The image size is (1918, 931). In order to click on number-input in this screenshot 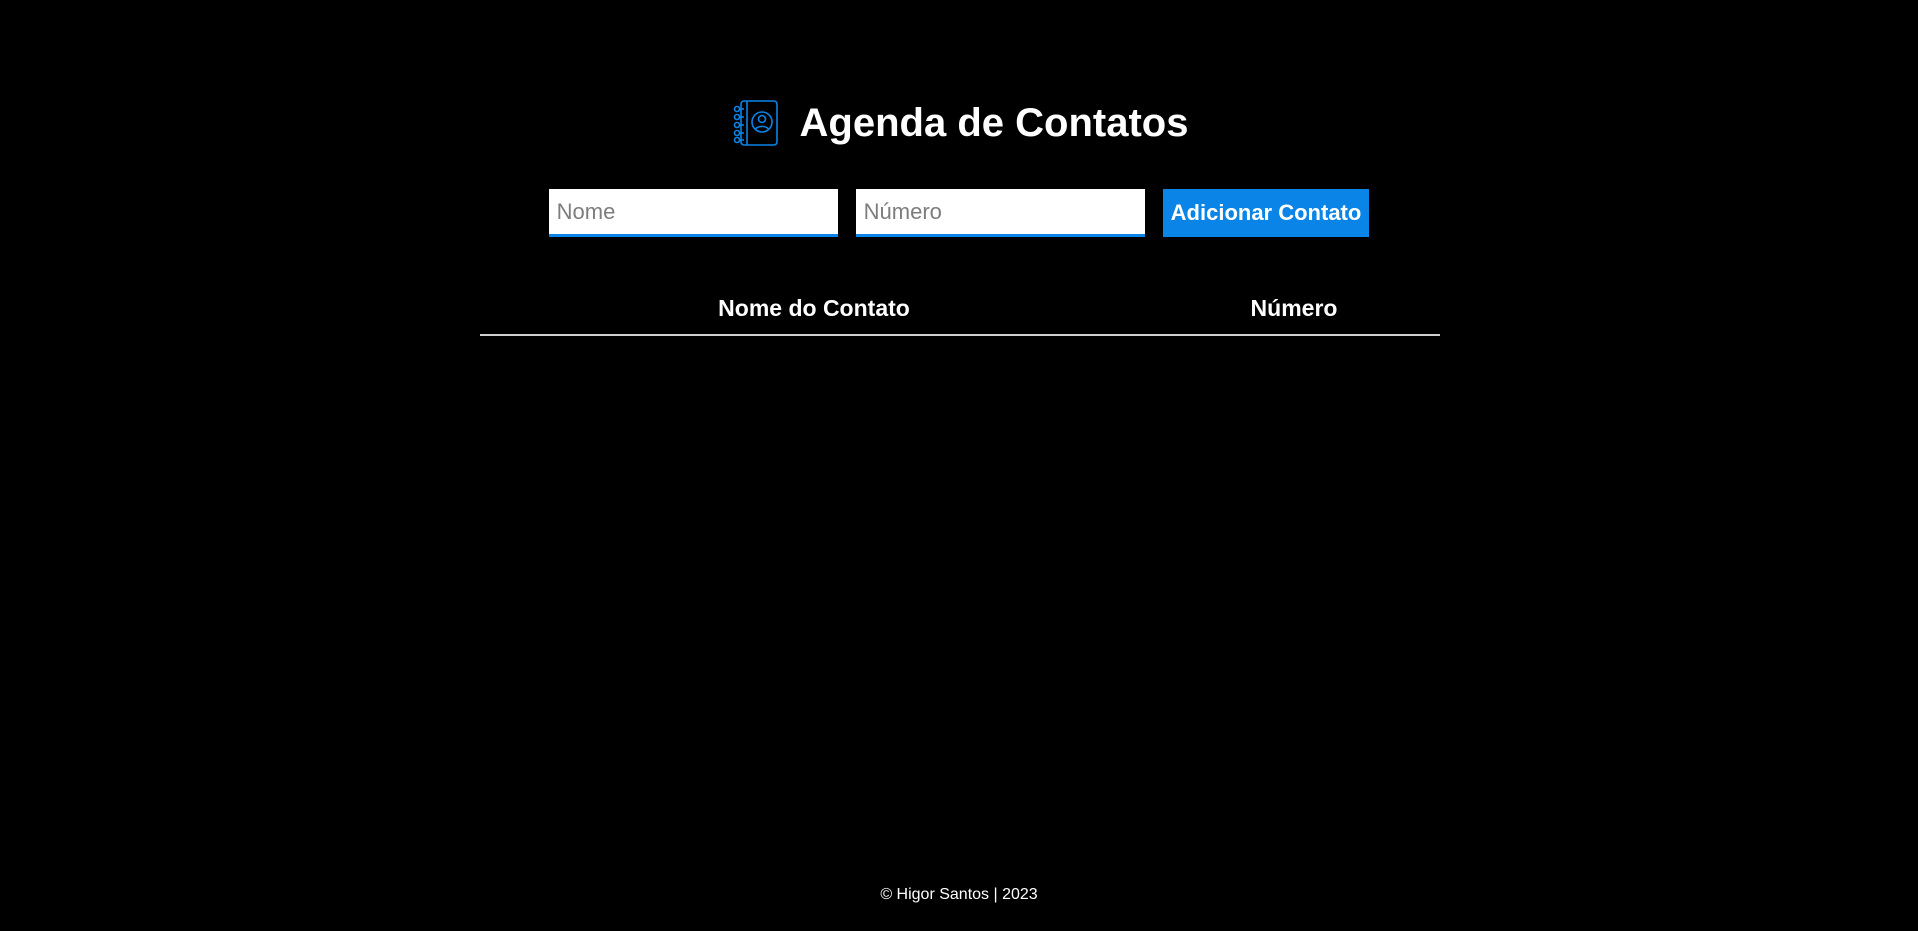, I will do `click(1000, 213)`.